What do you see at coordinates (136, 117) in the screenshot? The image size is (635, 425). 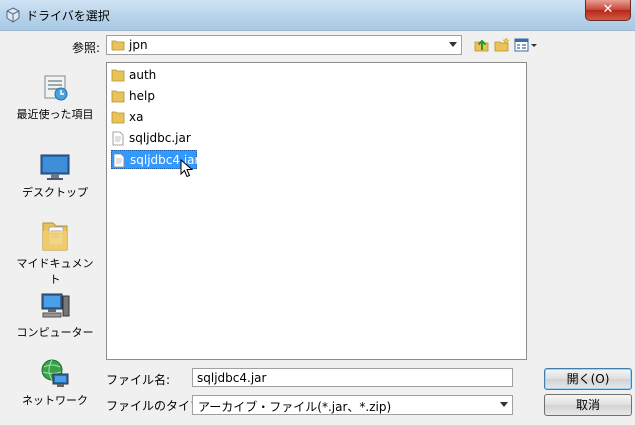 I see `file-name: xa` at bounding box center [136, 117].